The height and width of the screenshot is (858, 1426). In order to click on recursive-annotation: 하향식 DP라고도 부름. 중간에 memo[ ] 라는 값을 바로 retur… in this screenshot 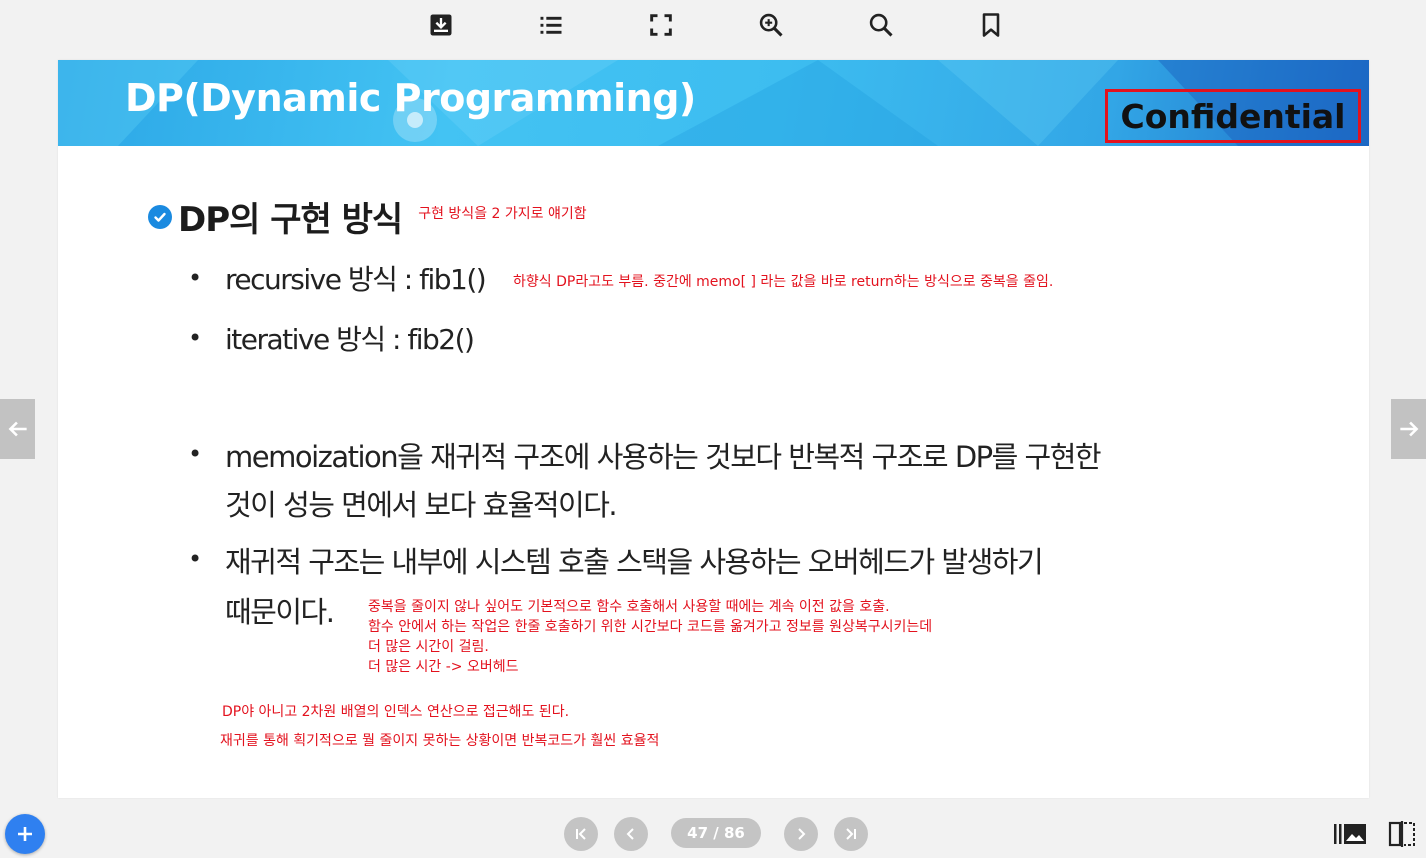, I will do `click(783, 282)`.